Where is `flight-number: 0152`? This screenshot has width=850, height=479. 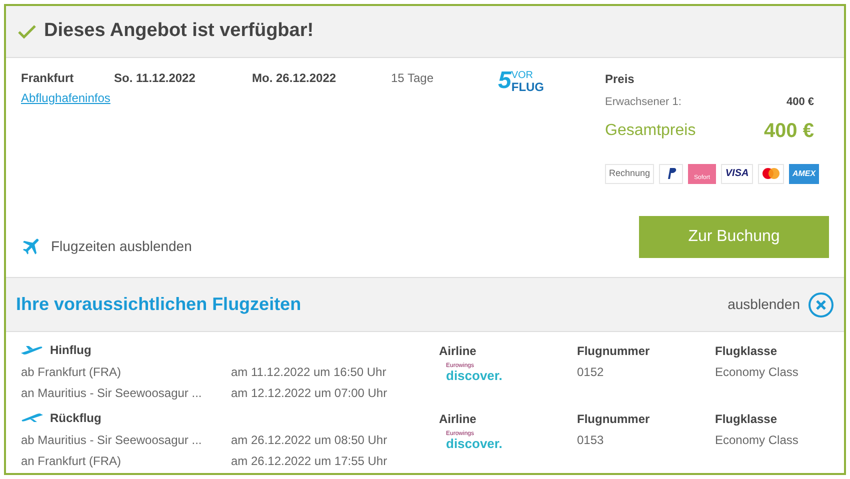 flight-number: 0152 is located at coordinates (591, 372).